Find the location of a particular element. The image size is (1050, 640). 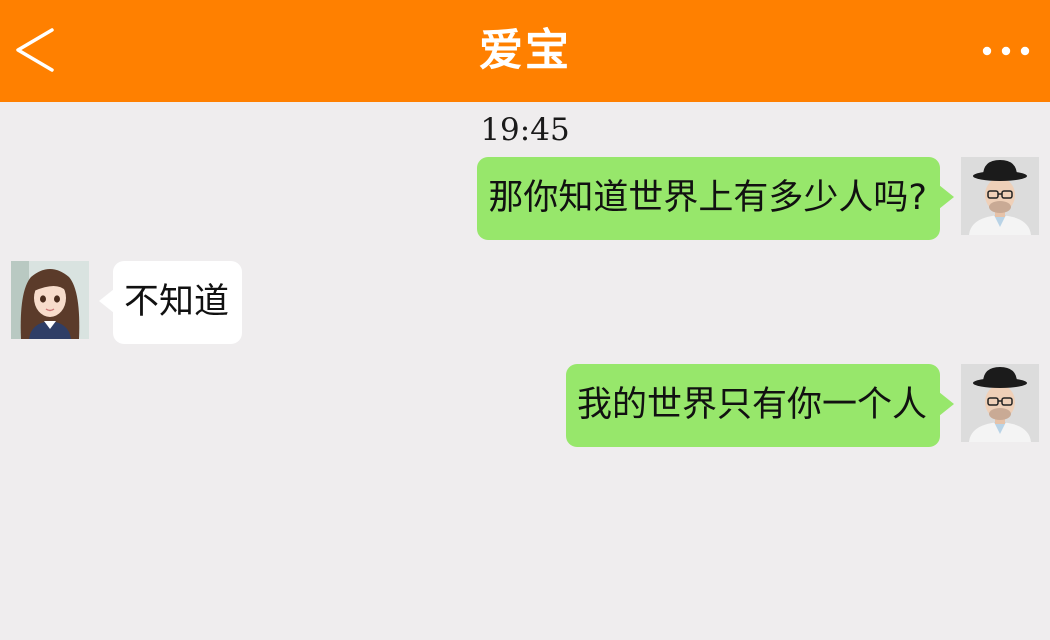

chat-title: 爱宝 is located at coordinates (525, 50).